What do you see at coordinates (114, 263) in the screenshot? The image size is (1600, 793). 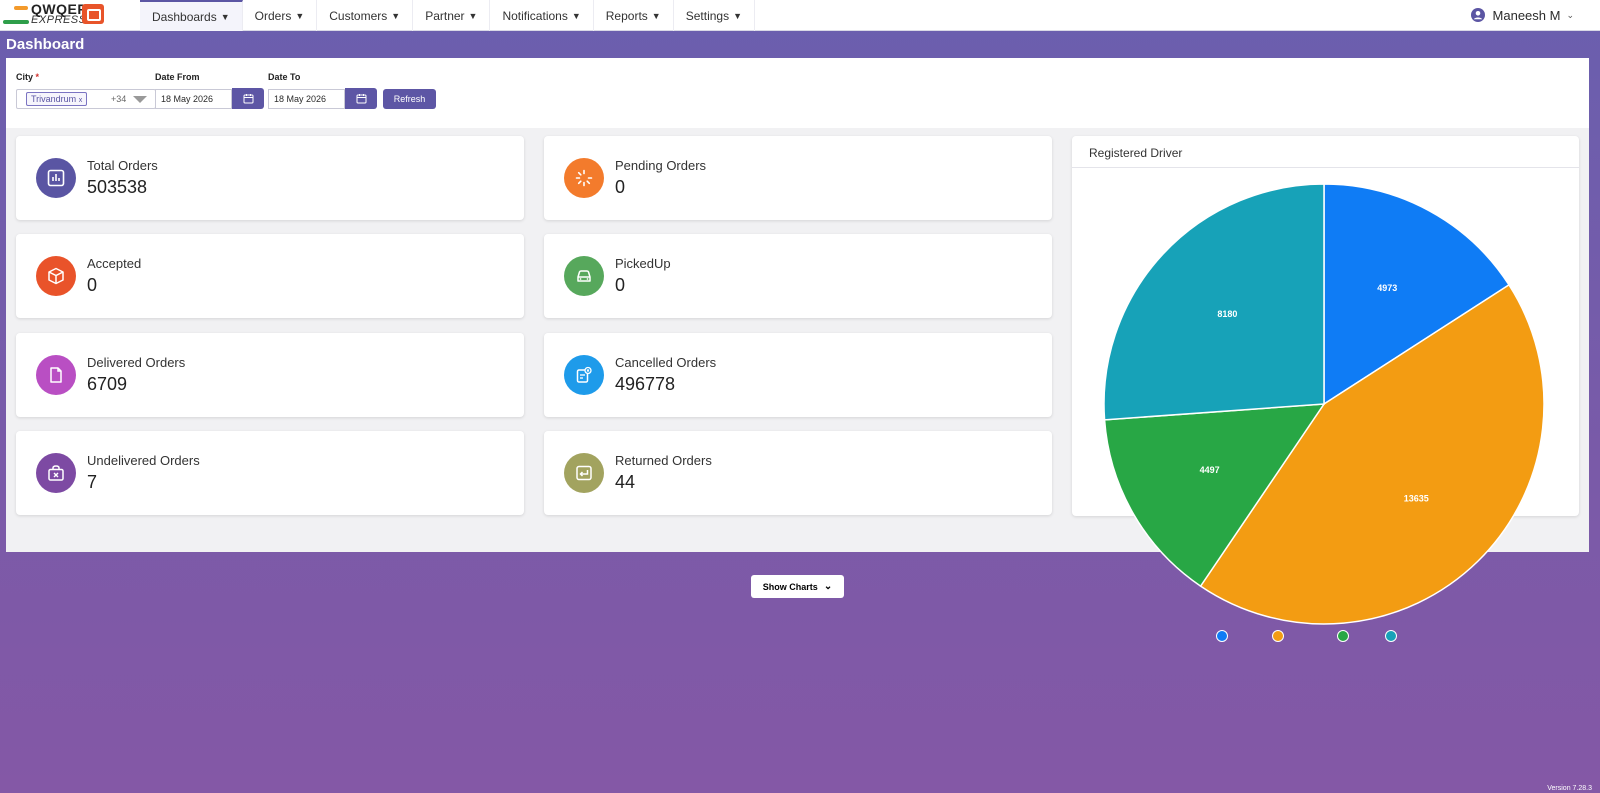 I see `stat-label: Accepted` at bounding box center [114, 263].